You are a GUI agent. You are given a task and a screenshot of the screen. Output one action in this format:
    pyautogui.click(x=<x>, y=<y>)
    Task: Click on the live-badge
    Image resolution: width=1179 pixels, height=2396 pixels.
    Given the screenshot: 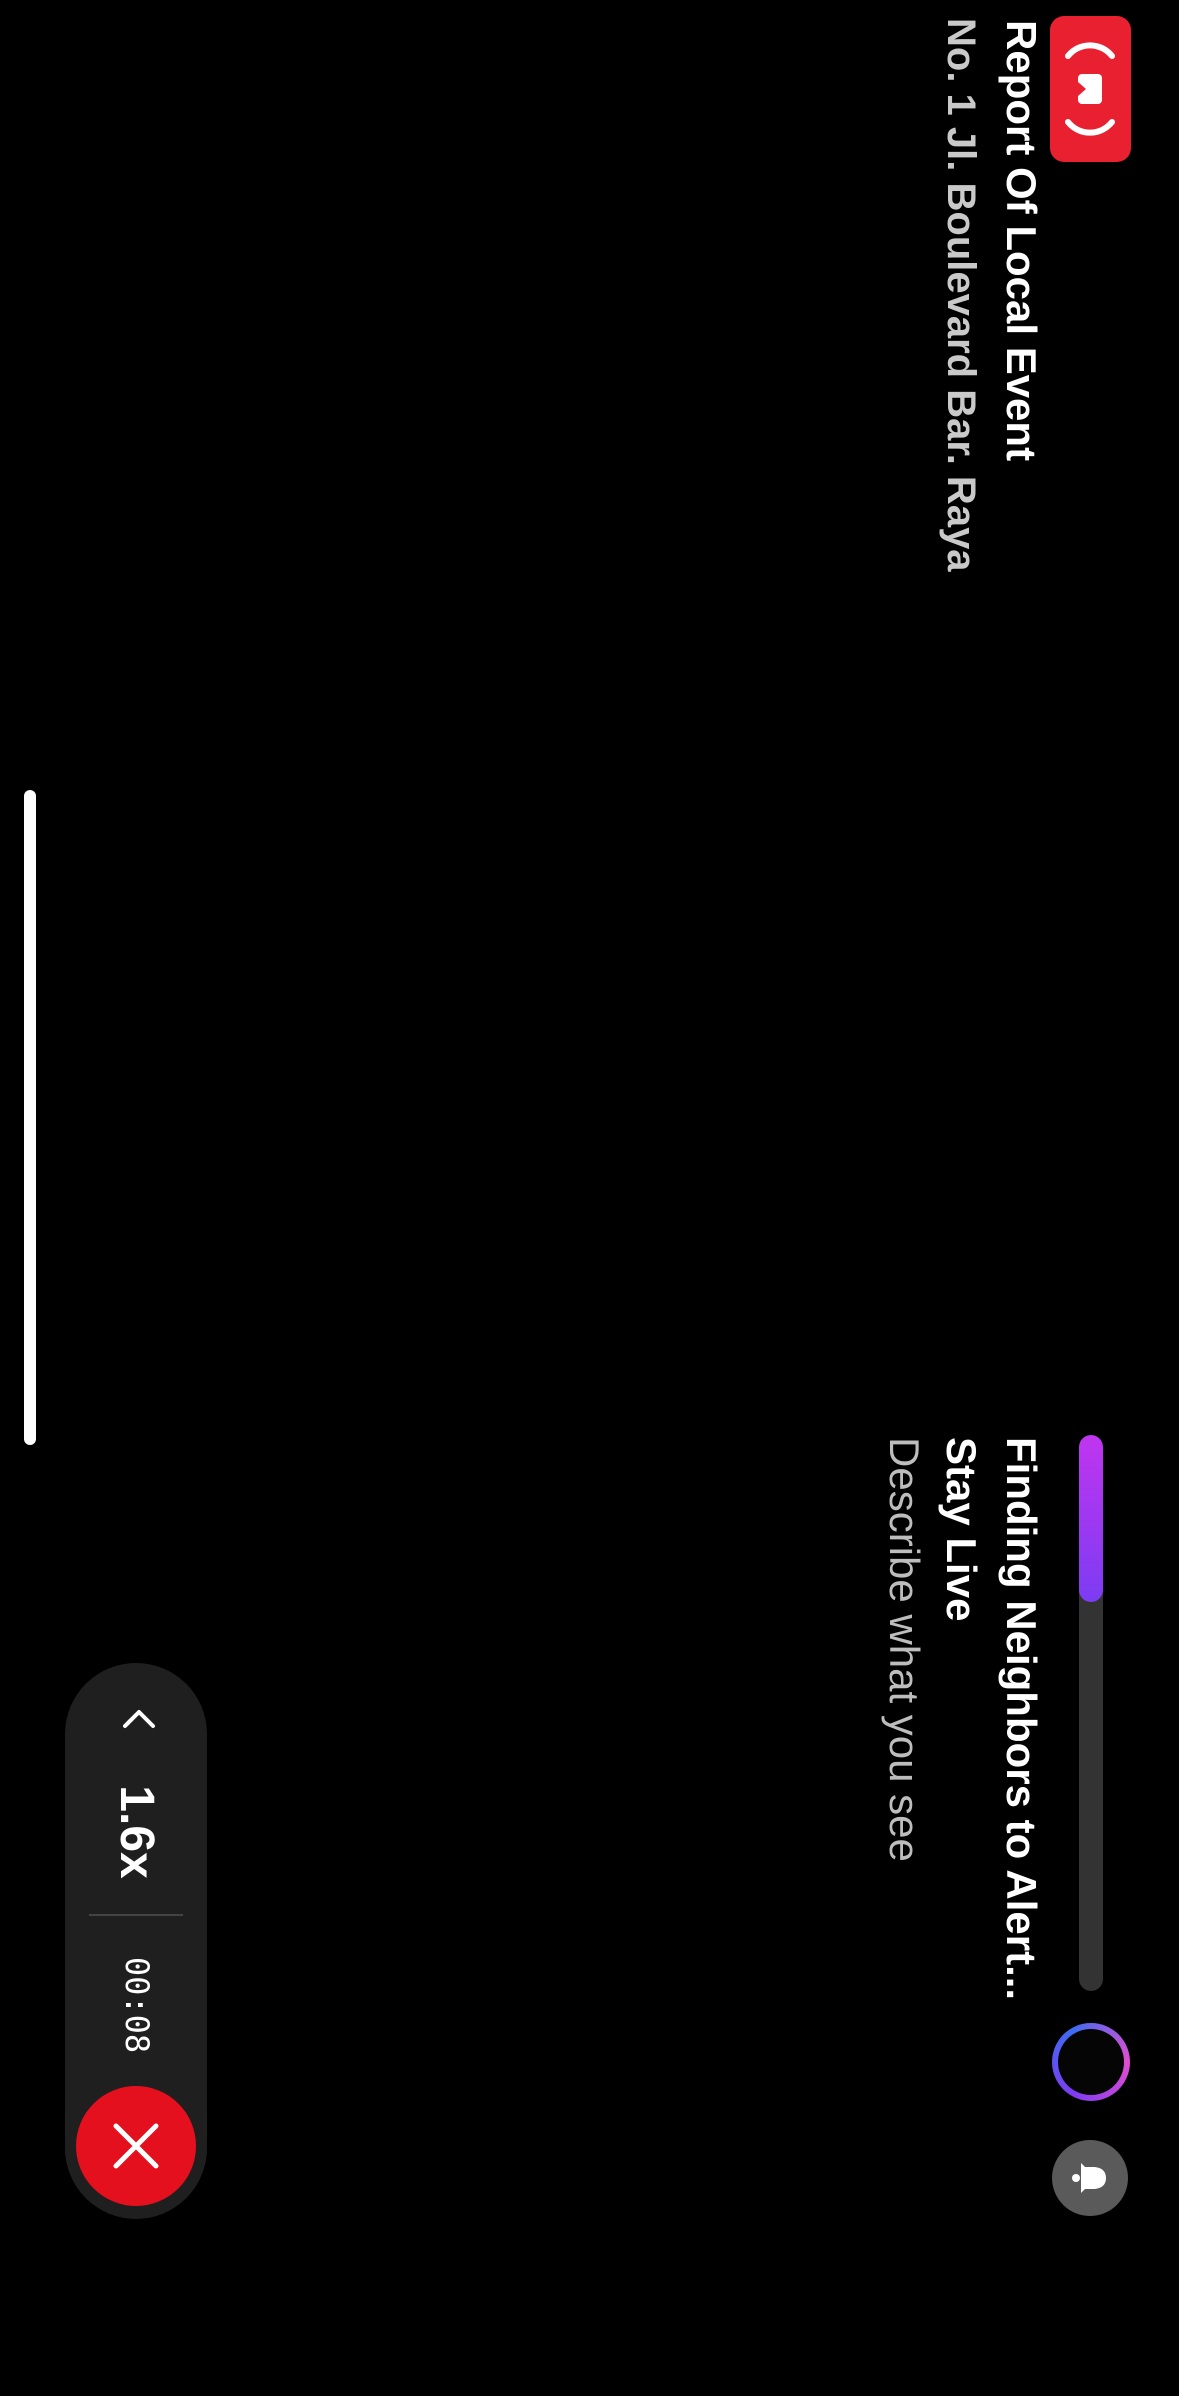 What is the action you would take?
    pyautogui.click(x=1090, y=89)
    